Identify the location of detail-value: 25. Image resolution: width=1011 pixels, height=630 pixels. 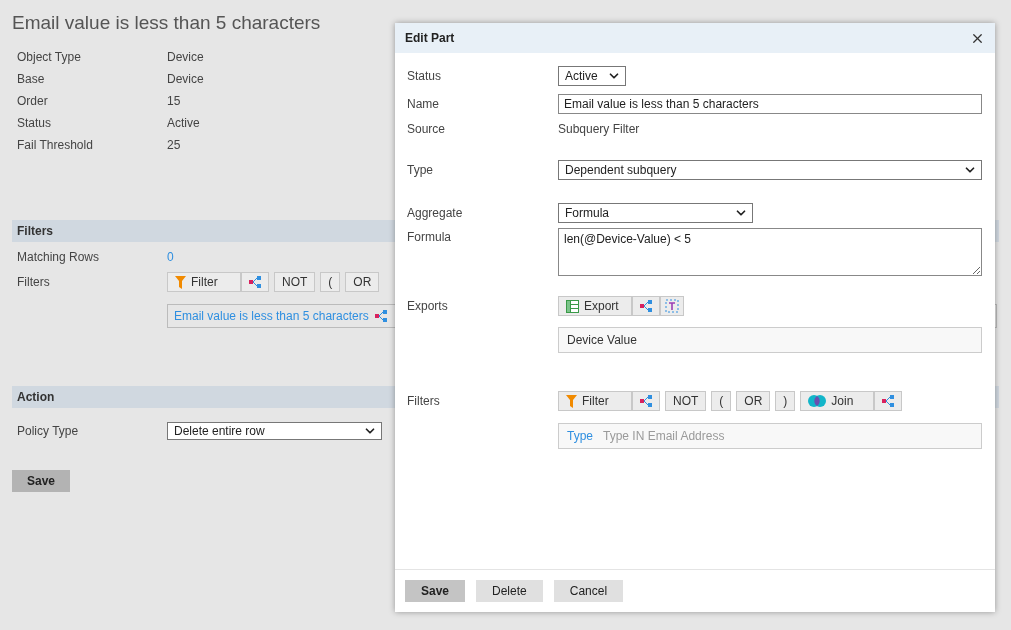
(174, 145).